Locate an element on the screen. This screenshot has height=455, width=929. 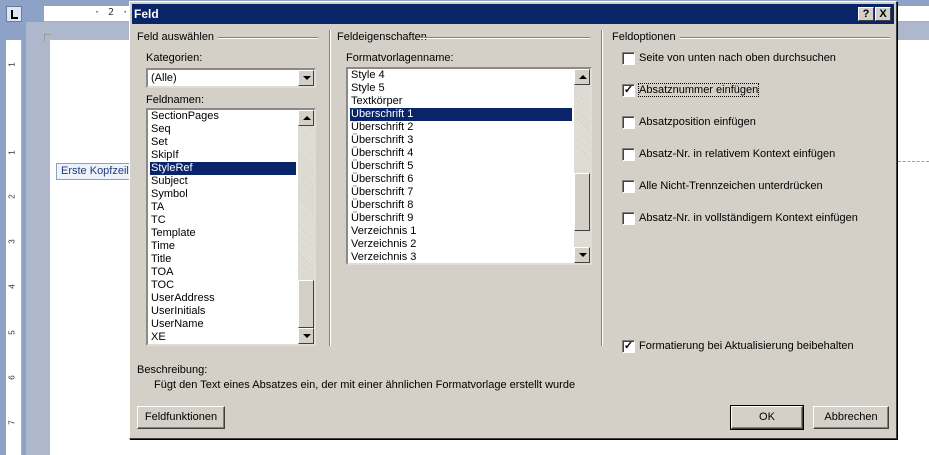
list-item: TC is located at coordinates (223, 220).